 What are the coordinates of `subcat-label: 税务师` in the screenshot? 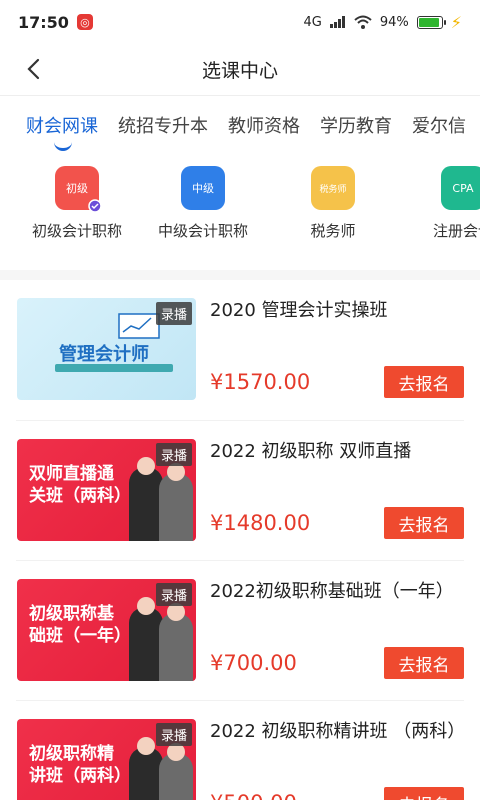 It's located at (333, 231).